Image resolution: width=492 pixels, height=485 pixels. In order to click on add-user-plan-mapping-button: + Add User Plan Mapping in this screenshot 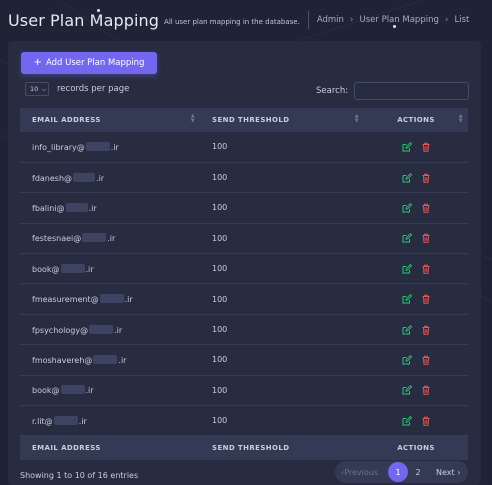, I will do `click(89, 63)`.